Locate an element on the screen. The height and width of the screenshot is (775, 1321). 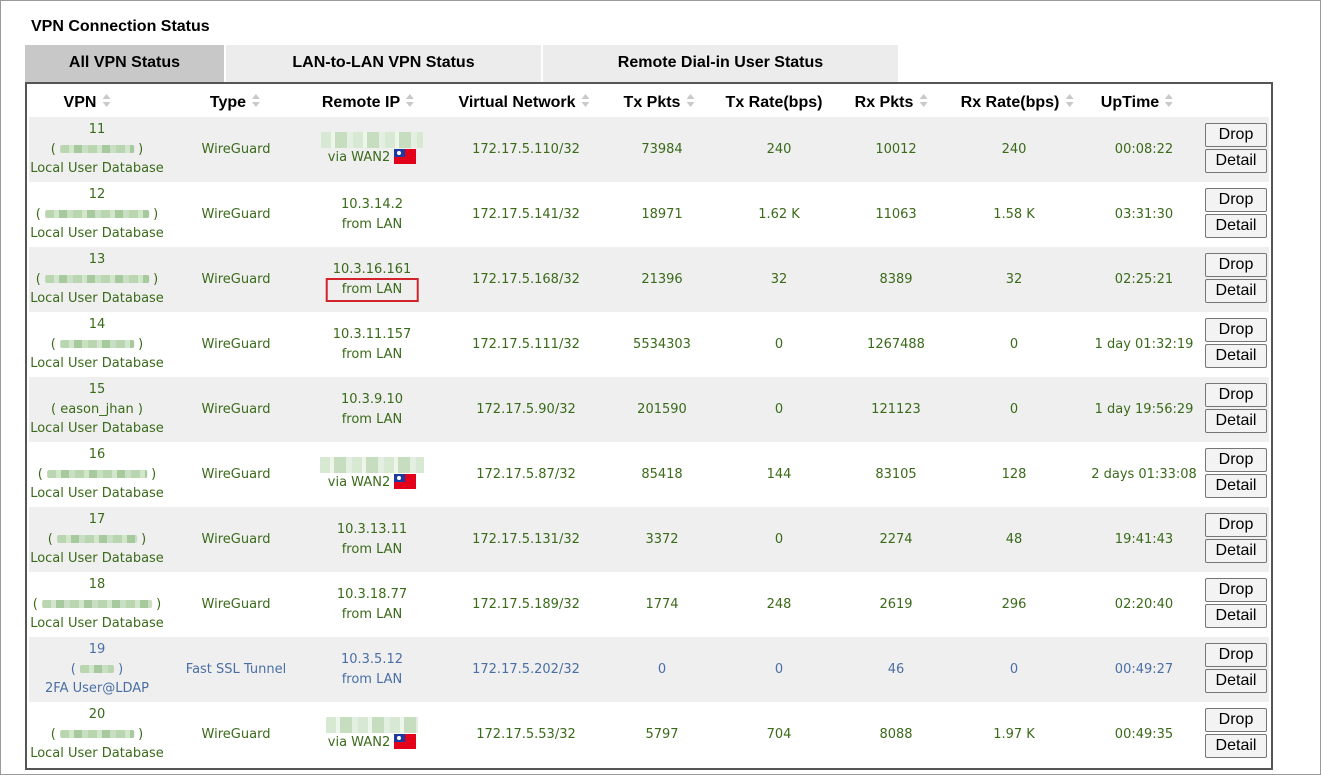
column-header-tx-rate: Tx Rate(bps) is located at coordinates (774, 100).